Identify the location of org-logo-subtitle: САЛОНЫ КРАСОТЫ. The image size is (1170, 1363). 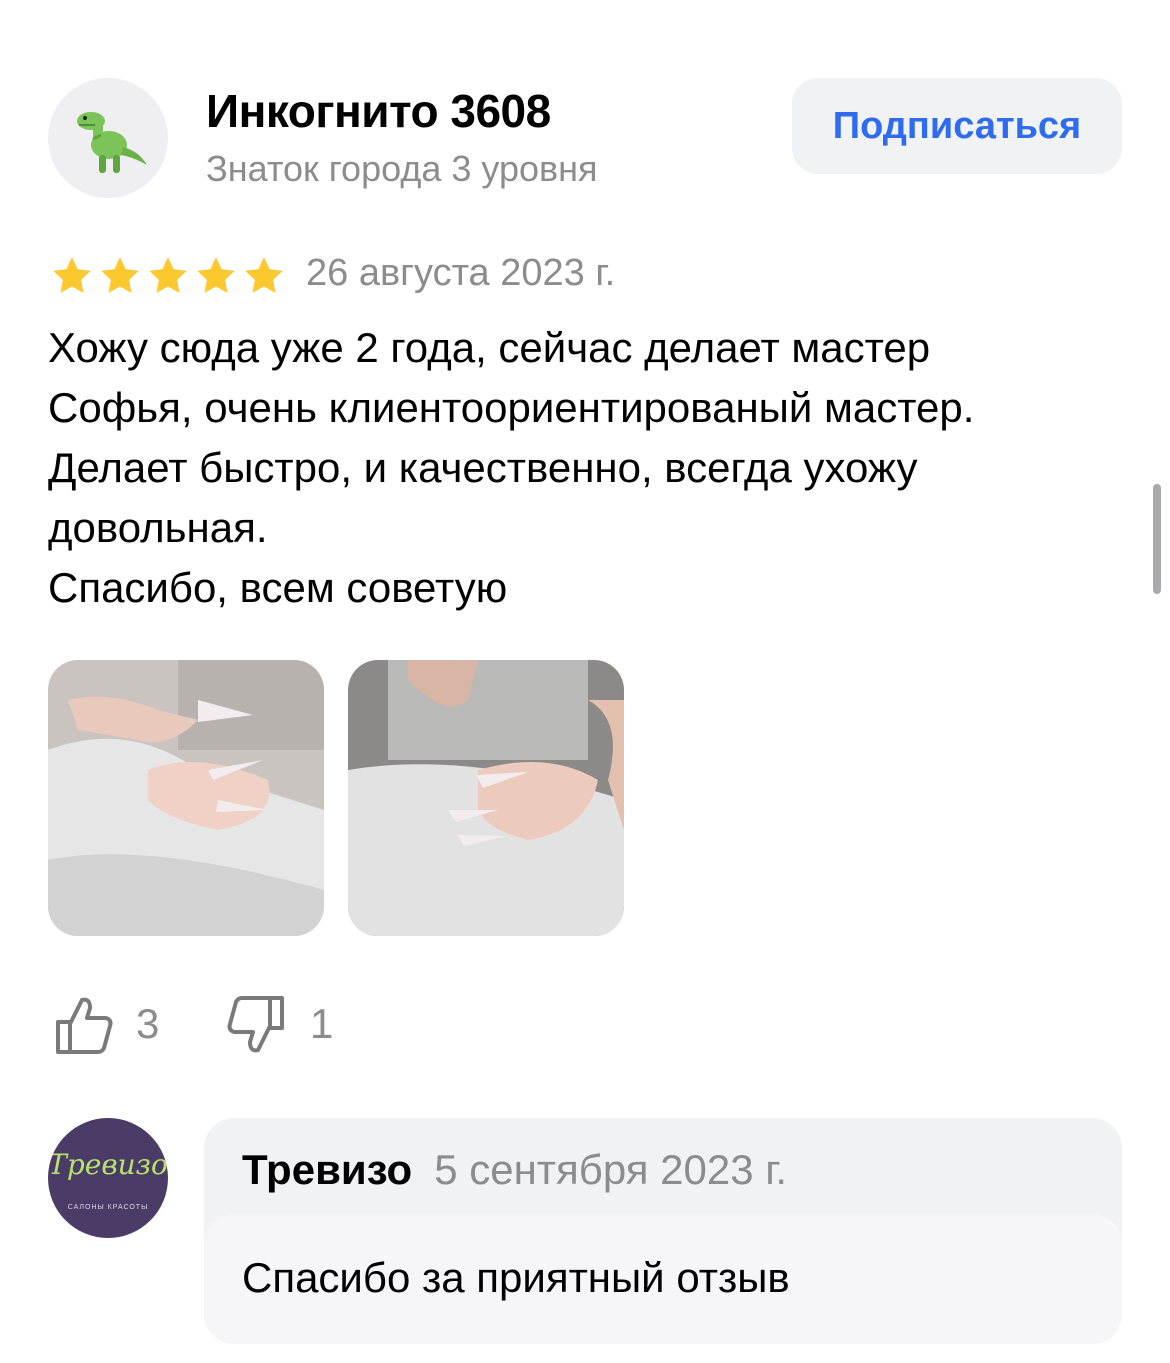
(108, 1207).